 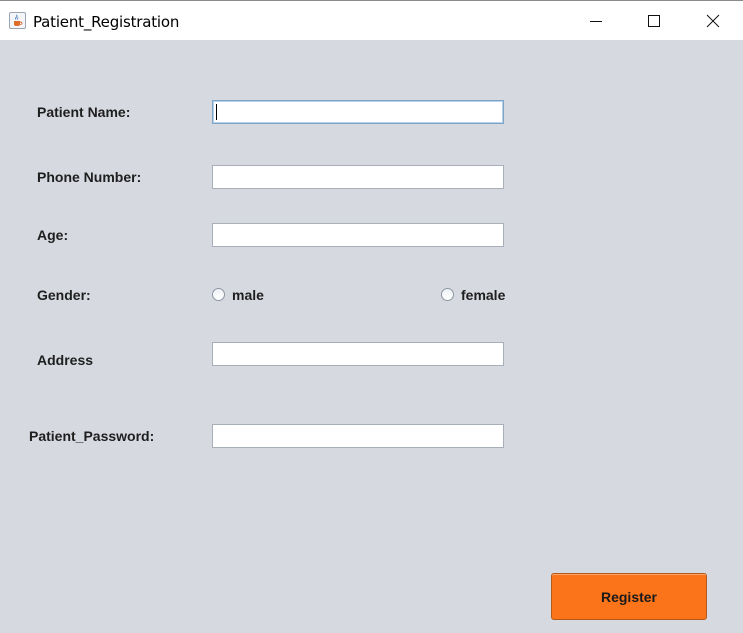 What do you see at coordinates (65, 360) in the screenshot?
I see `address-label: Address` at bounding box center [65, 360].